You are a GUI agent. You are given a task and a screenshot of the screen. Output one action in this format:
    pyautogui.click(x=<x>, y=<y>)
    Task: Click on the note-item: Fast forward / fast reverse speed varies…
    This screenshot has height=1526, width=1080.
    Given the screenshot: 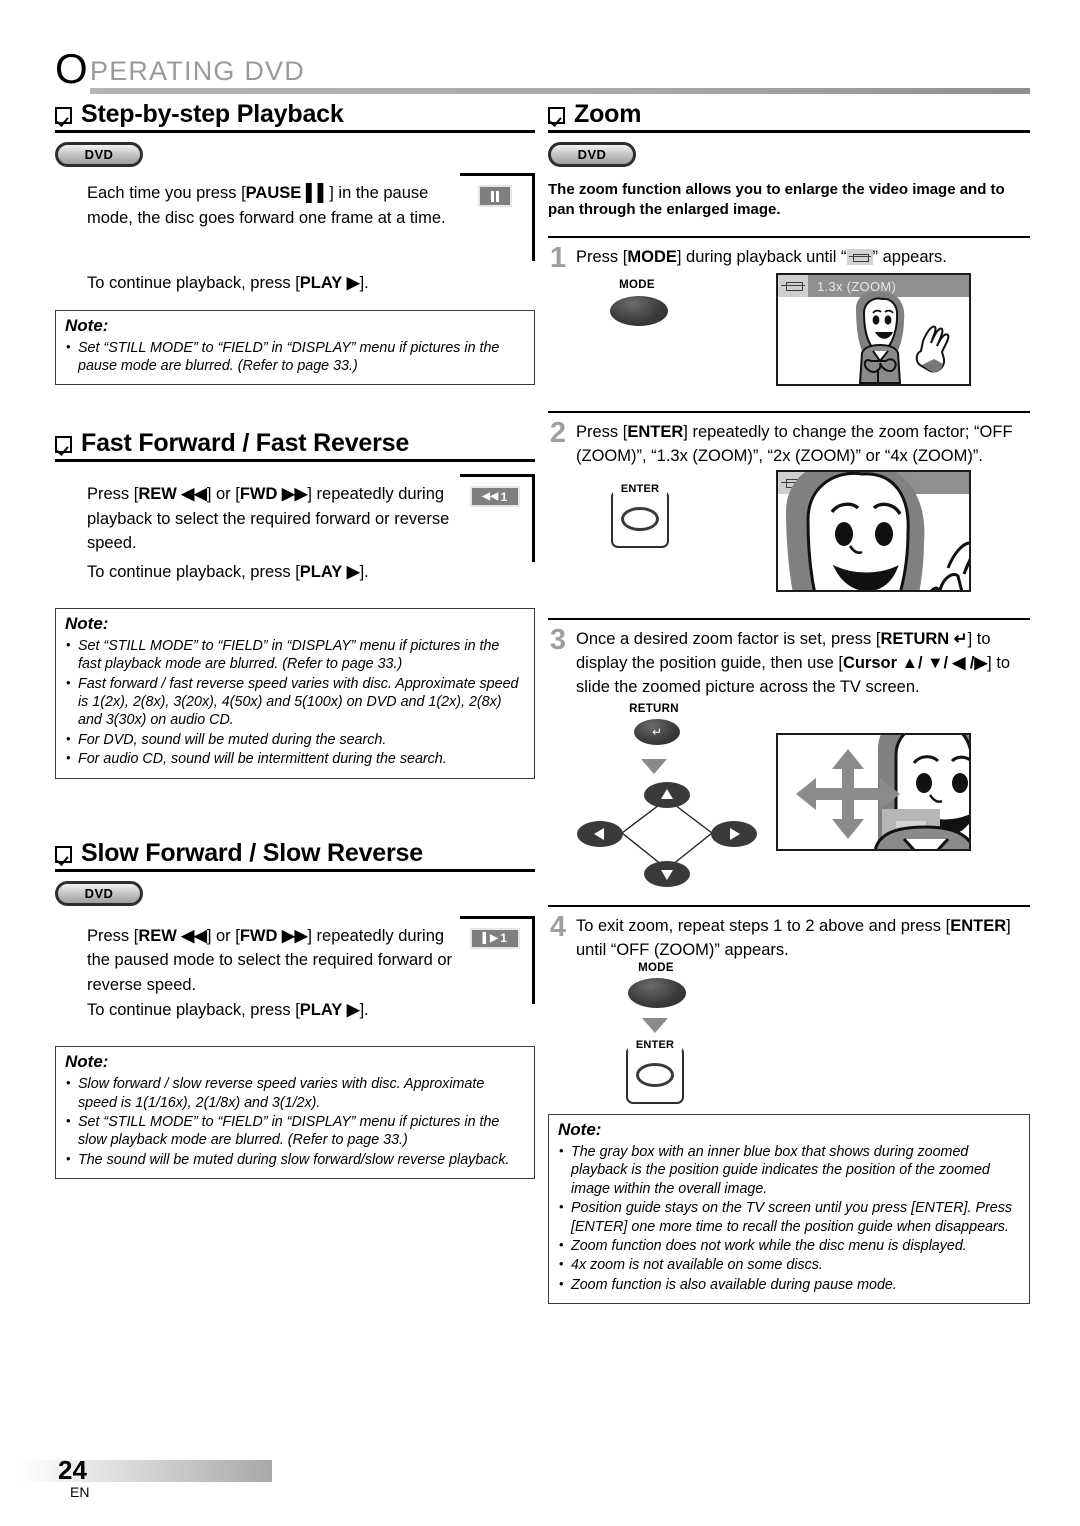 What is the action you would take?
    pyautogui.click(x=295, y=702)
    